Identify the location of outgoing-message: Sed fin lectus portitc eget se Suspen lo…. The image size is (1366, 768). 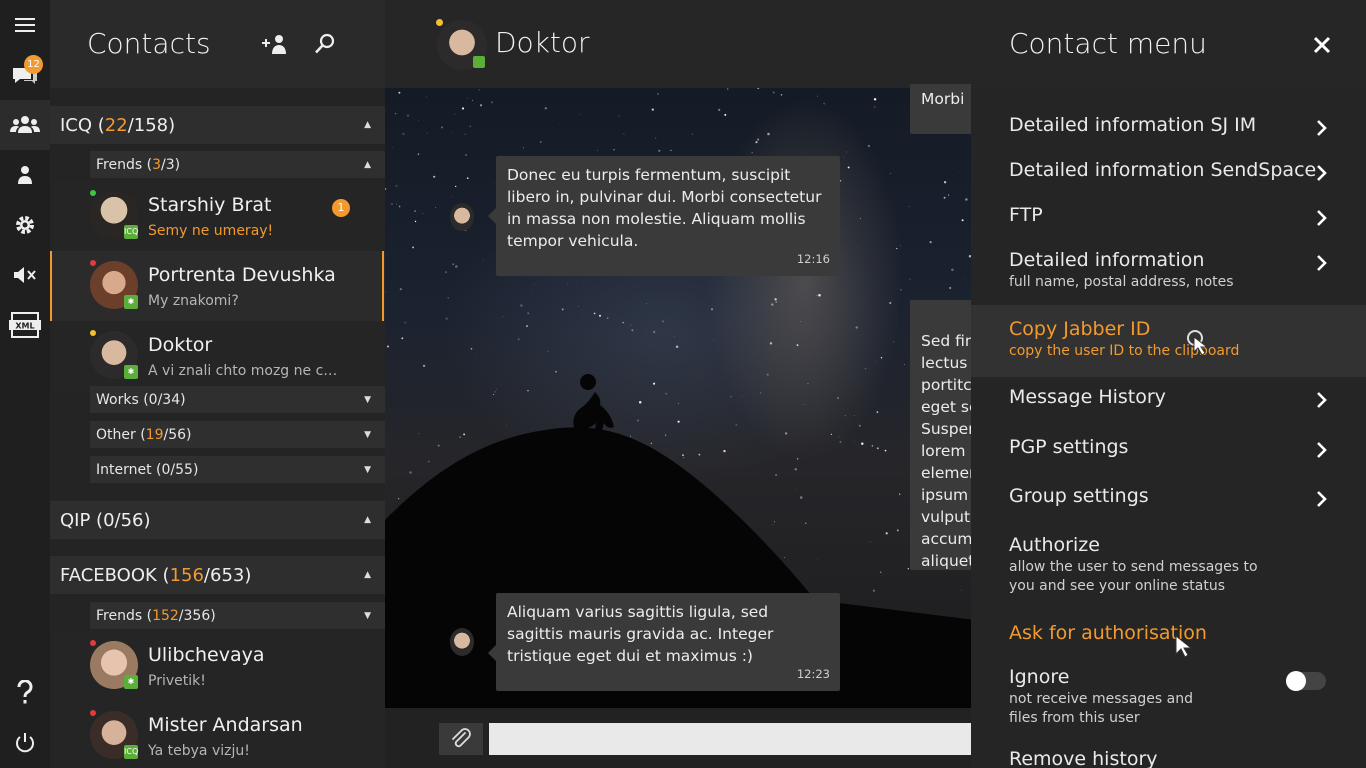
(942, 435).